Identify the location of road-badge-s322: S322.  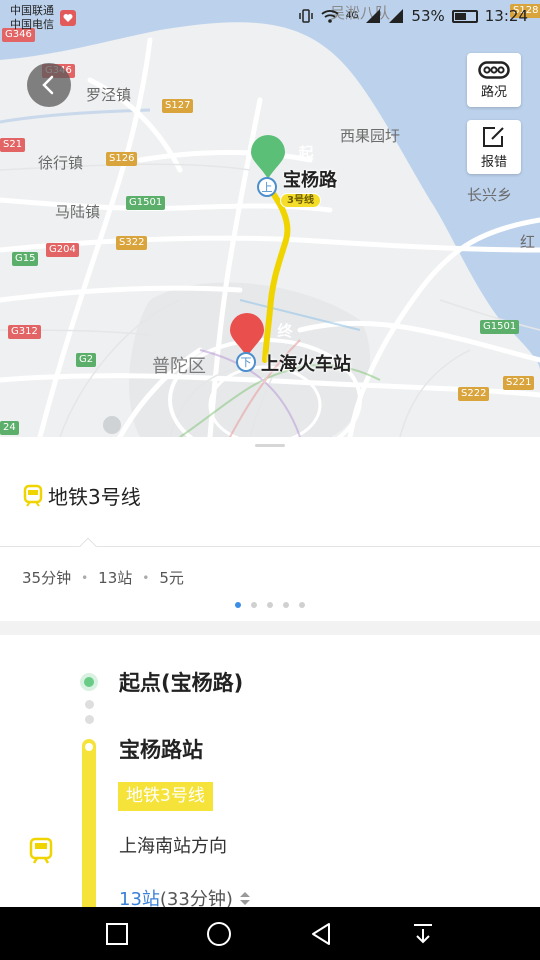
(132, 243).